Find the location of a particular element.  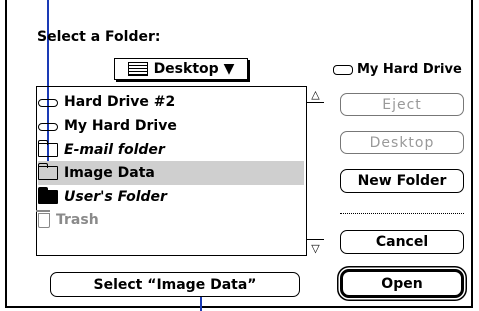

location-popup-menu: Desktop ▼ is located at coordinates (181, 69).